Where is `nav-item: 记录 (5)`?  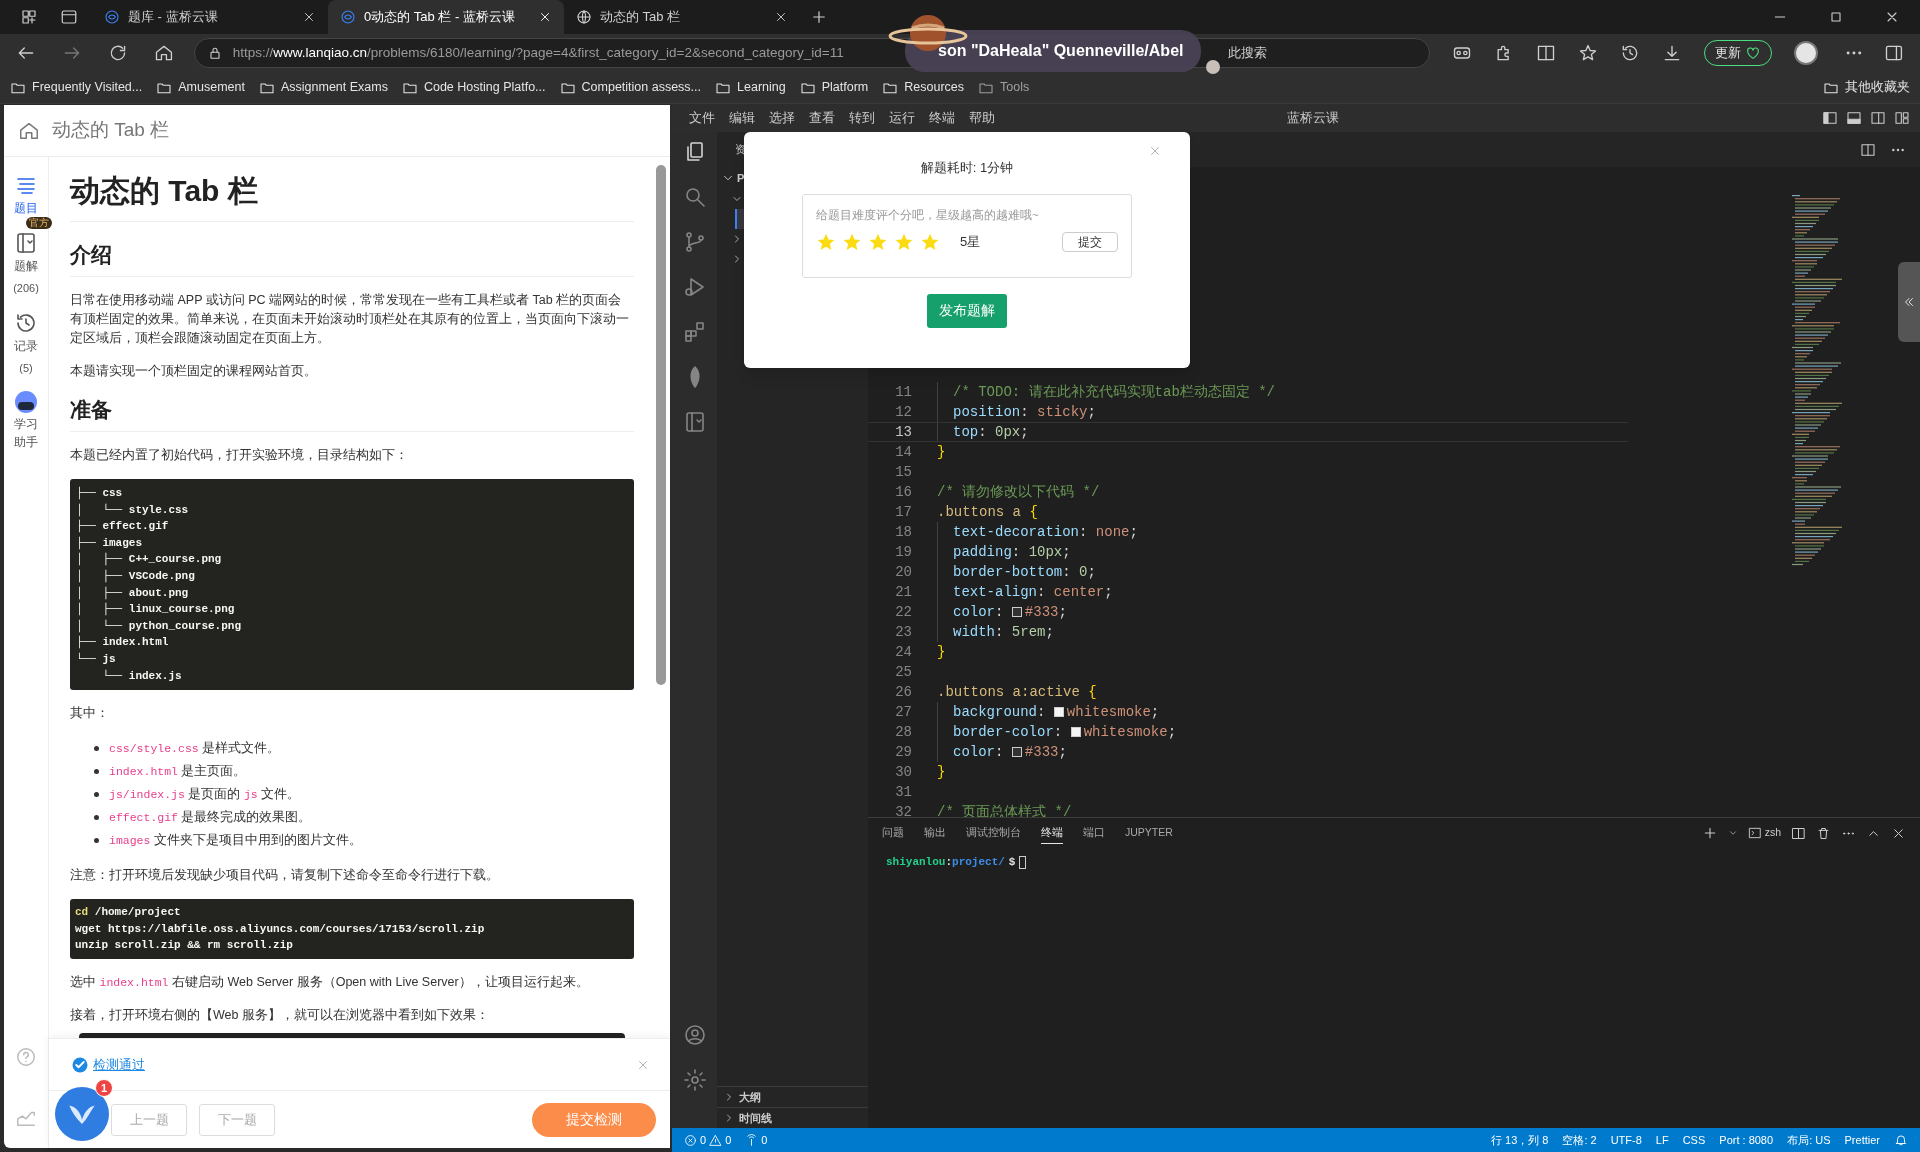 nav-item: 记录 (5) is located at coordinates (26, 344).